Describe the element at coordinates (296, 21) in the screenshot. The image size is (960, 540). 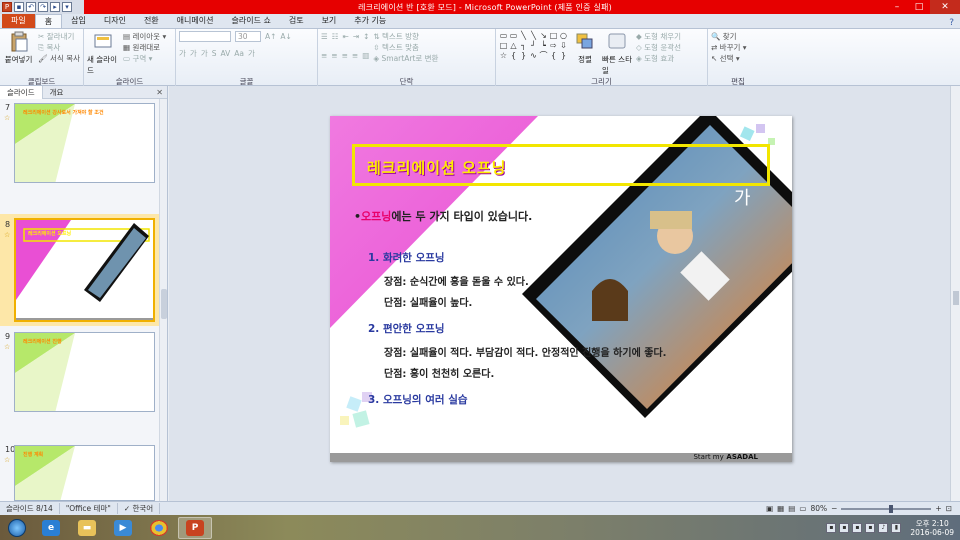
I see `tab-review: 검토` at that location.